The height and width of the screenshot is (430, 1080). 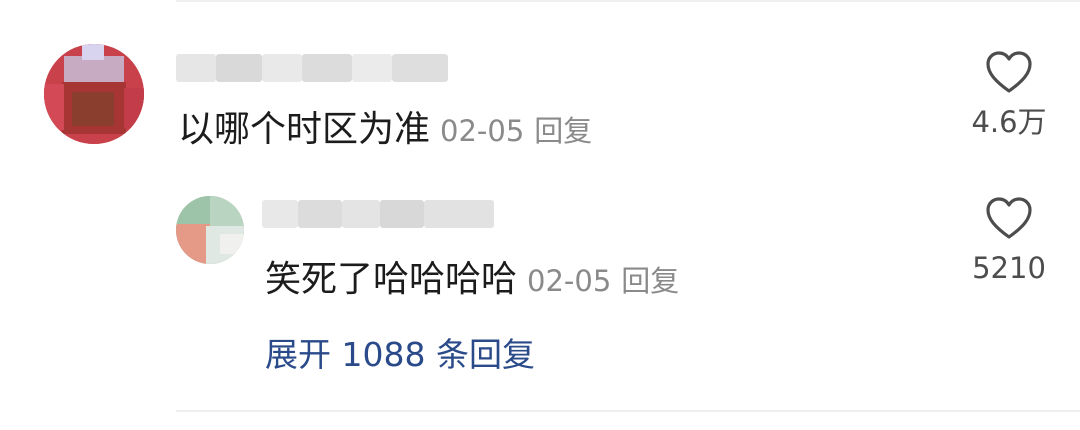 I want to click on reply-time: 02-05, so click(x=569, y=281).